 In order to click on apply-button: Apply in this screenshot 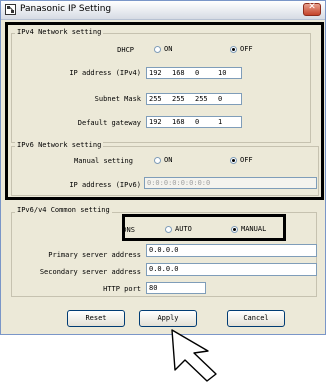, I will do `click(168, 318)`.